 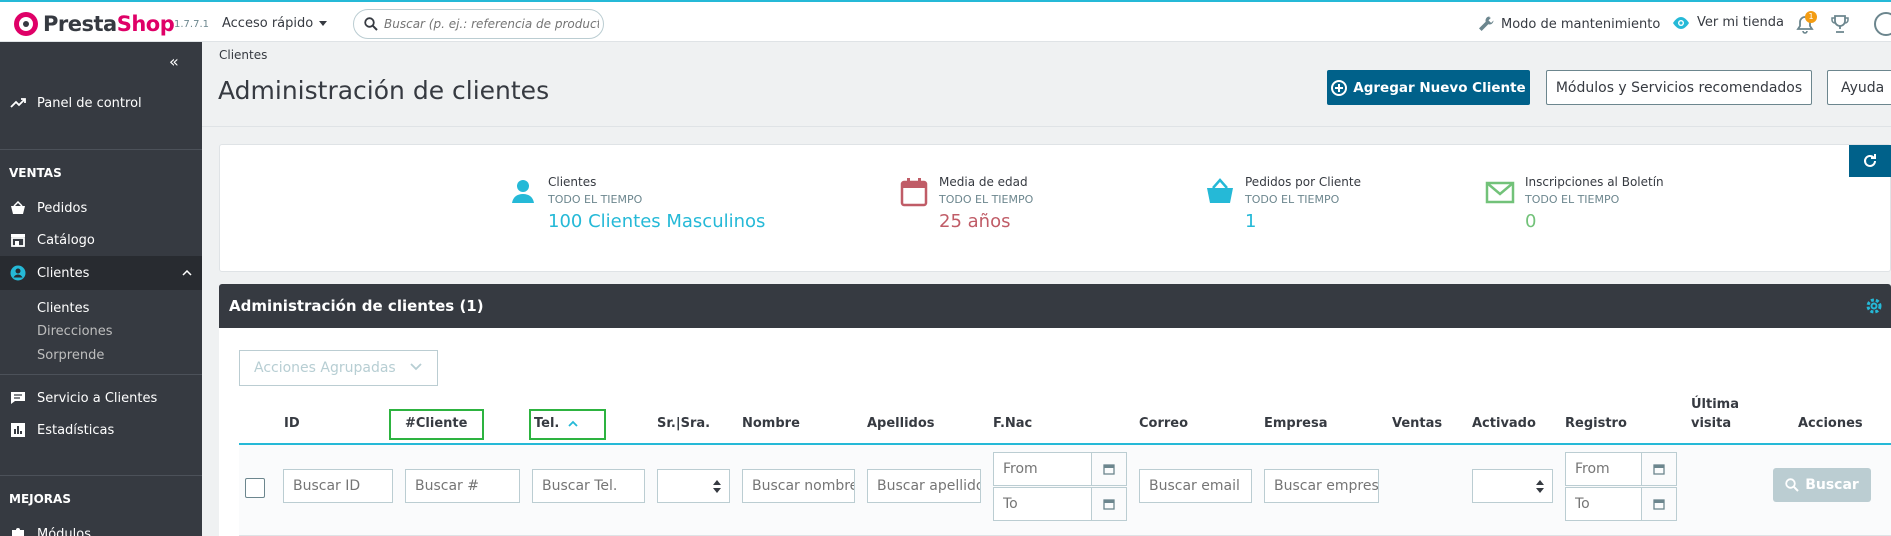 What do you see at coordinates (1840, 24) in the screenshot?
I see `trophy-icon` at bounding box center [1840, 24].